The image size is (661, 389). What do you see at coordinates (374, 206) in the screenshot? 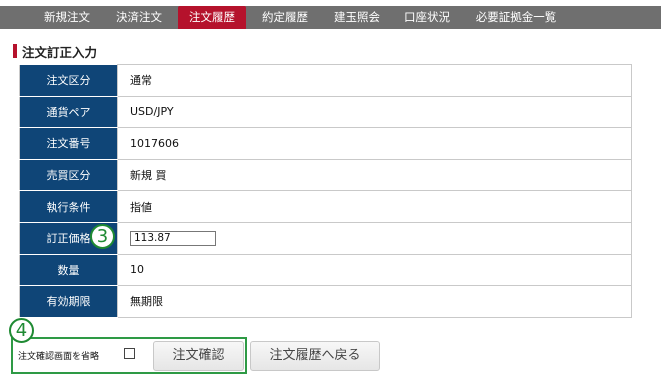
I see `execution-condition-value: 指値` at bounding box center [374, 206].